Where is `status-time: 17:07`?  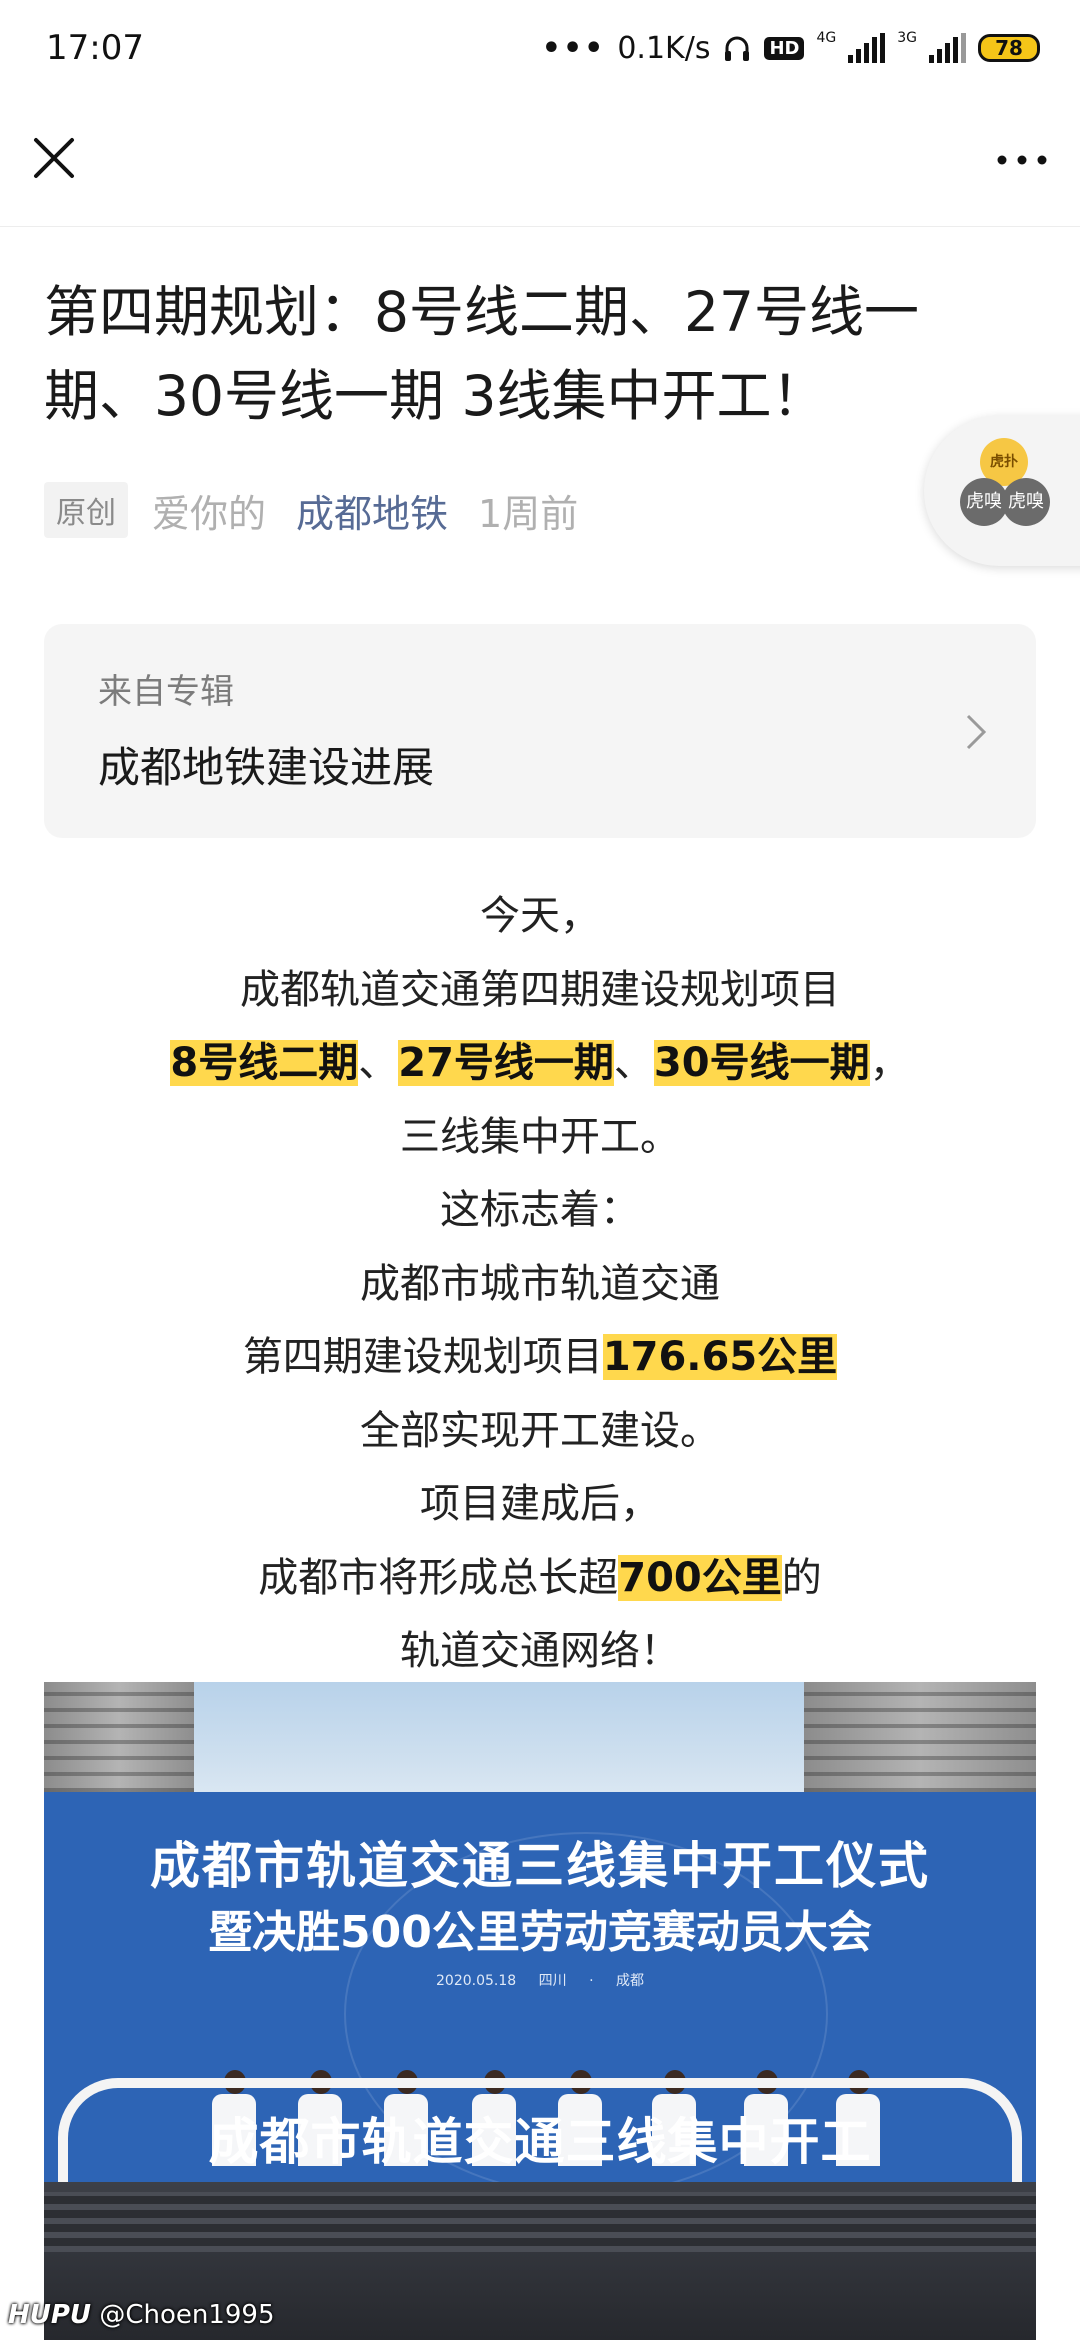
status-time: 17:07 is located at coordinates (95, 48).